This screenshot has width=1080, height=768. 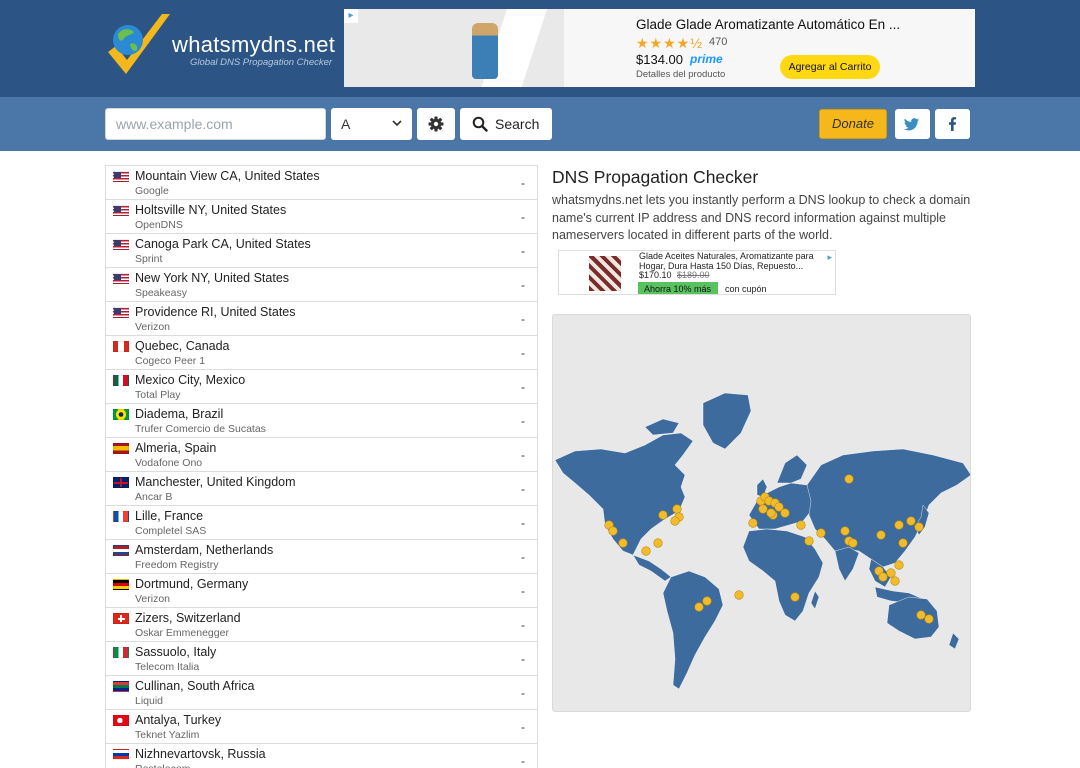 I want to click on server-location: Sassuolo, Italy, so click(x=176, y=652).